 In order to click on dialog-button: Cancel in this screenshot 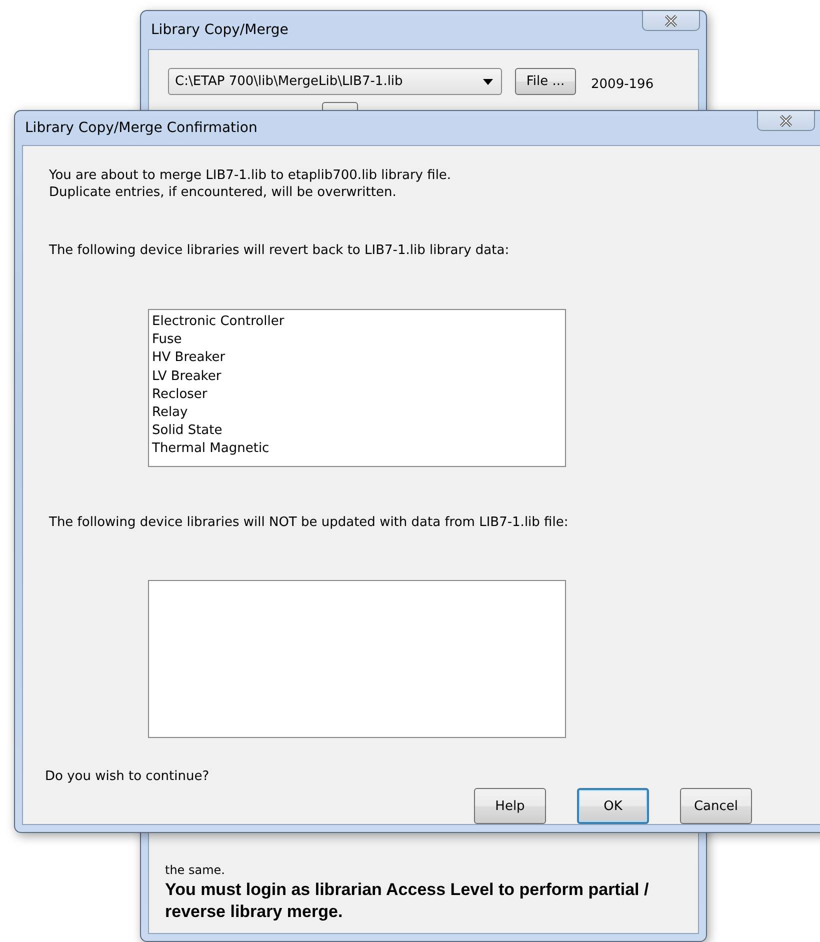, I will do `click(716, 806)`.